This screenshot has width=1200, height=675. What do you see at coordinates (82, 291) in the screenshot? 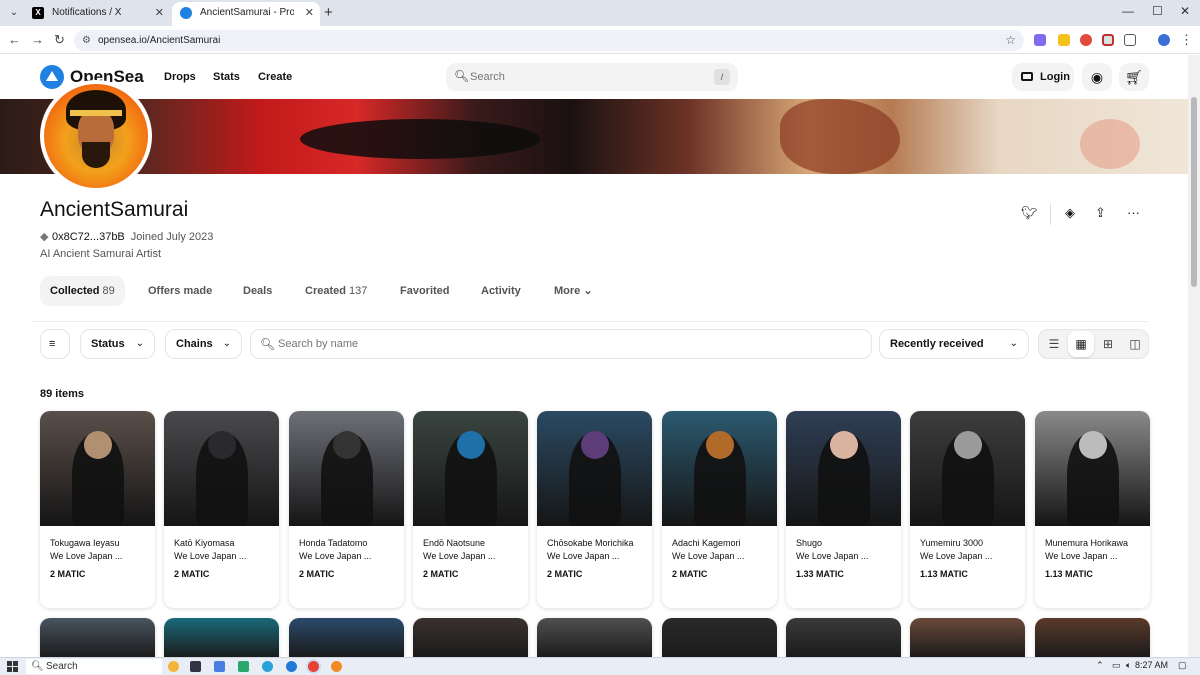
I see `tab-collected: Collected 89` at bounding box center [82, 291].